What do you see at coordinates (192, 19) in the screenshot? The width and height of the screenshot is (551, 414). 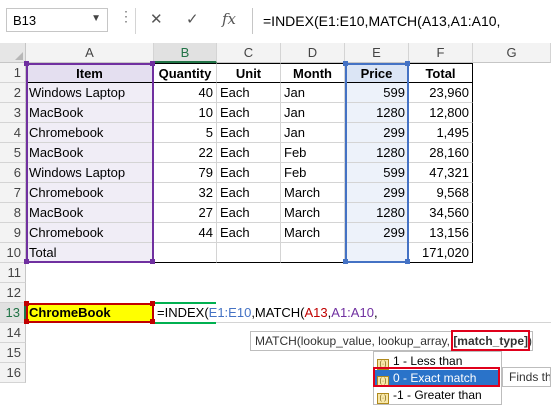 I see `enter-icon: ✓` at bounding box center [192, 19].